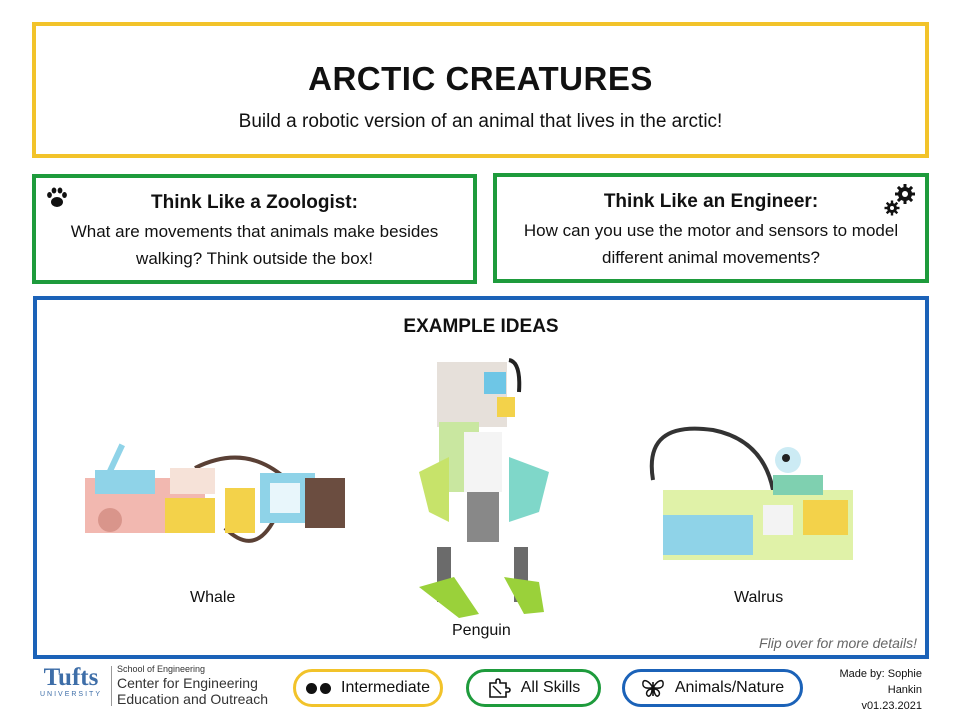  Describe the element at coordinates (481, 630) in the screenshot. I see `example-caption-penguin: Penguin` at that location.